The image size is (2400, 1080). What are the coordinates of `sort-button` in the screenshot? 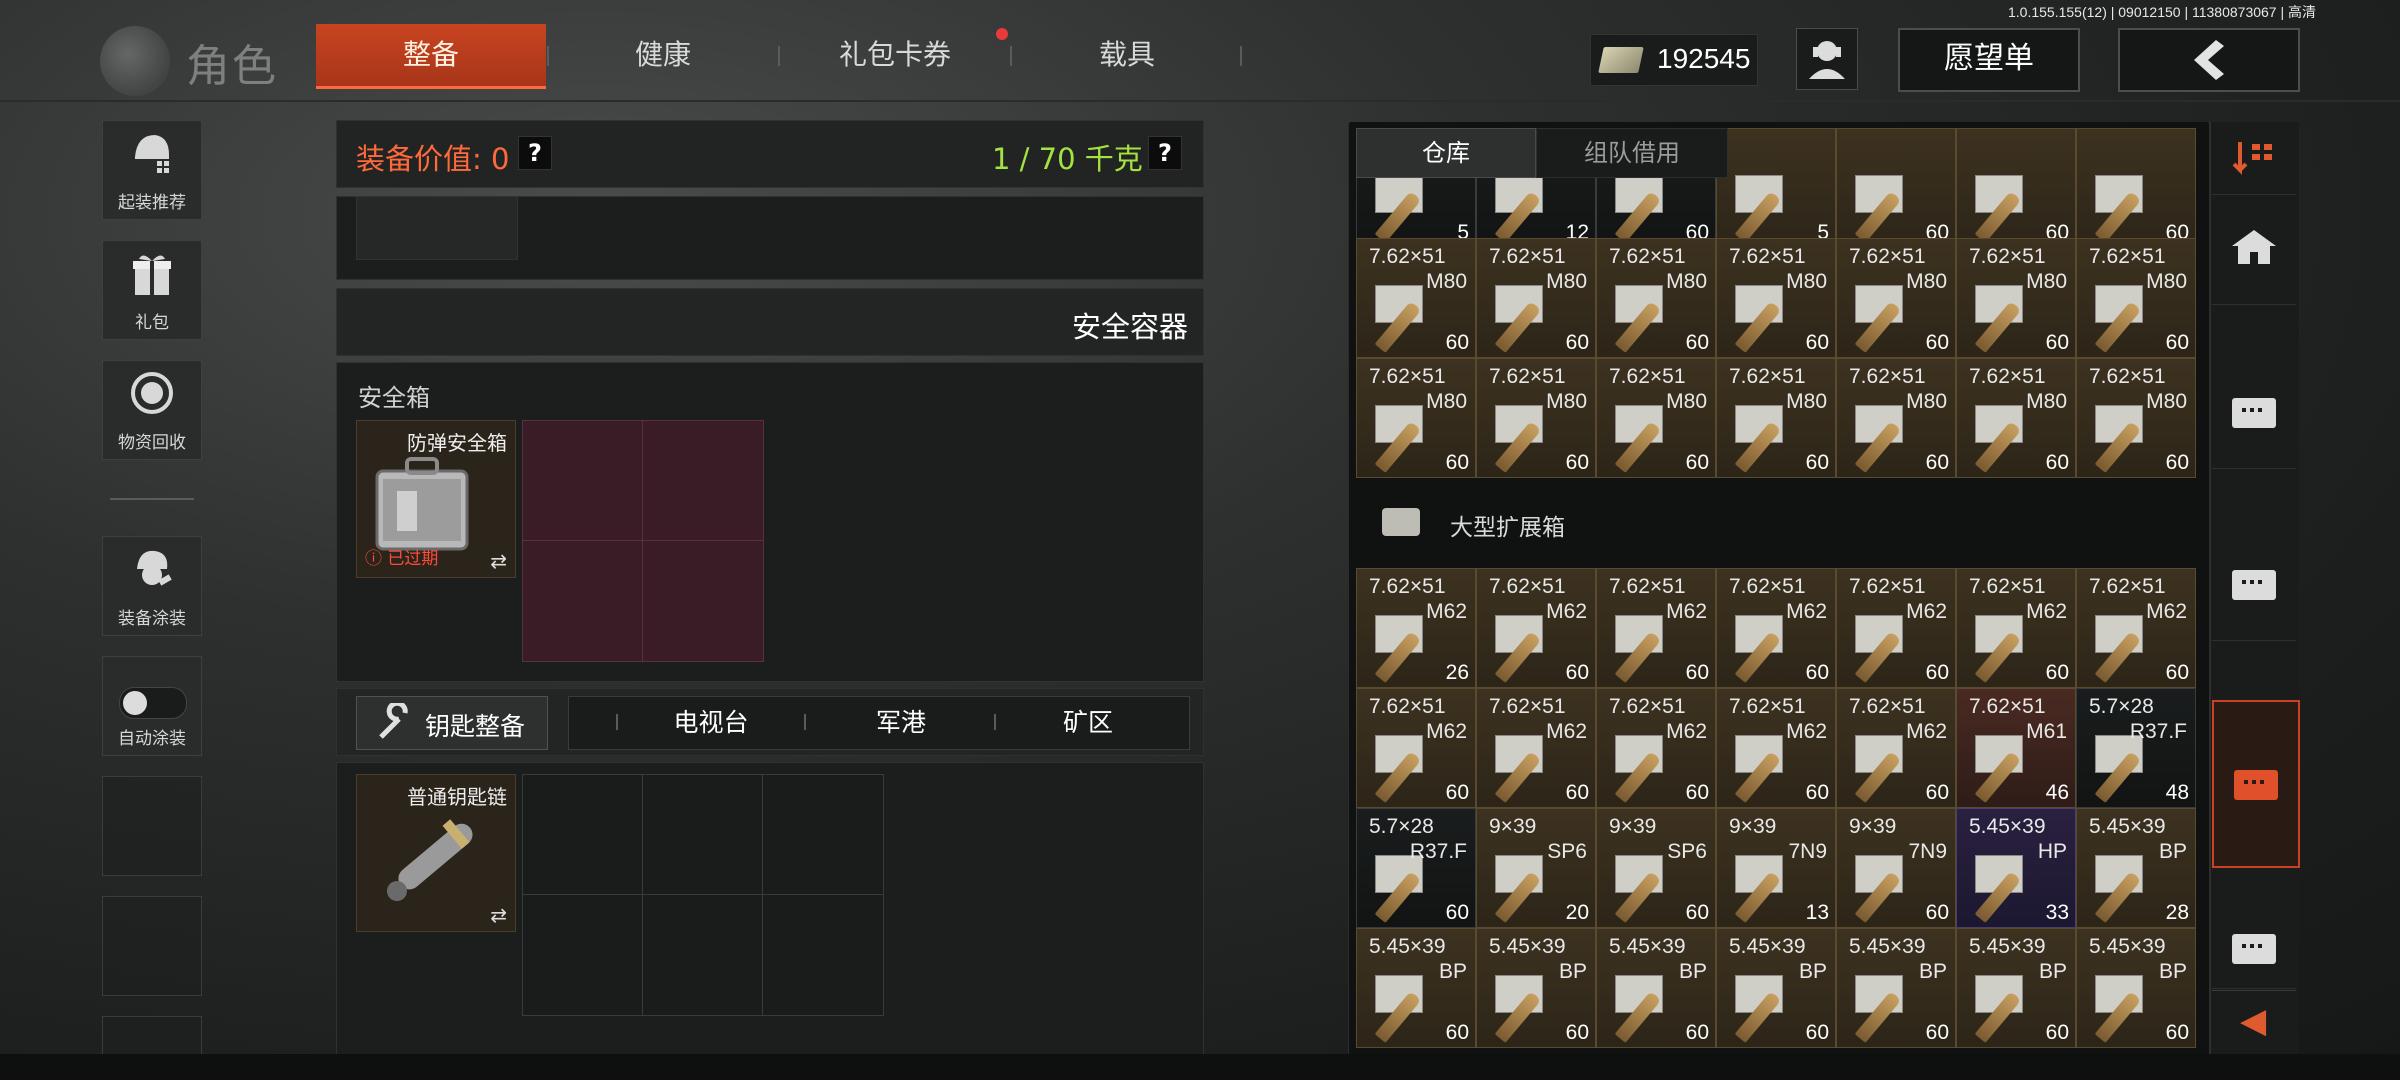 It's located at (2254, 158).